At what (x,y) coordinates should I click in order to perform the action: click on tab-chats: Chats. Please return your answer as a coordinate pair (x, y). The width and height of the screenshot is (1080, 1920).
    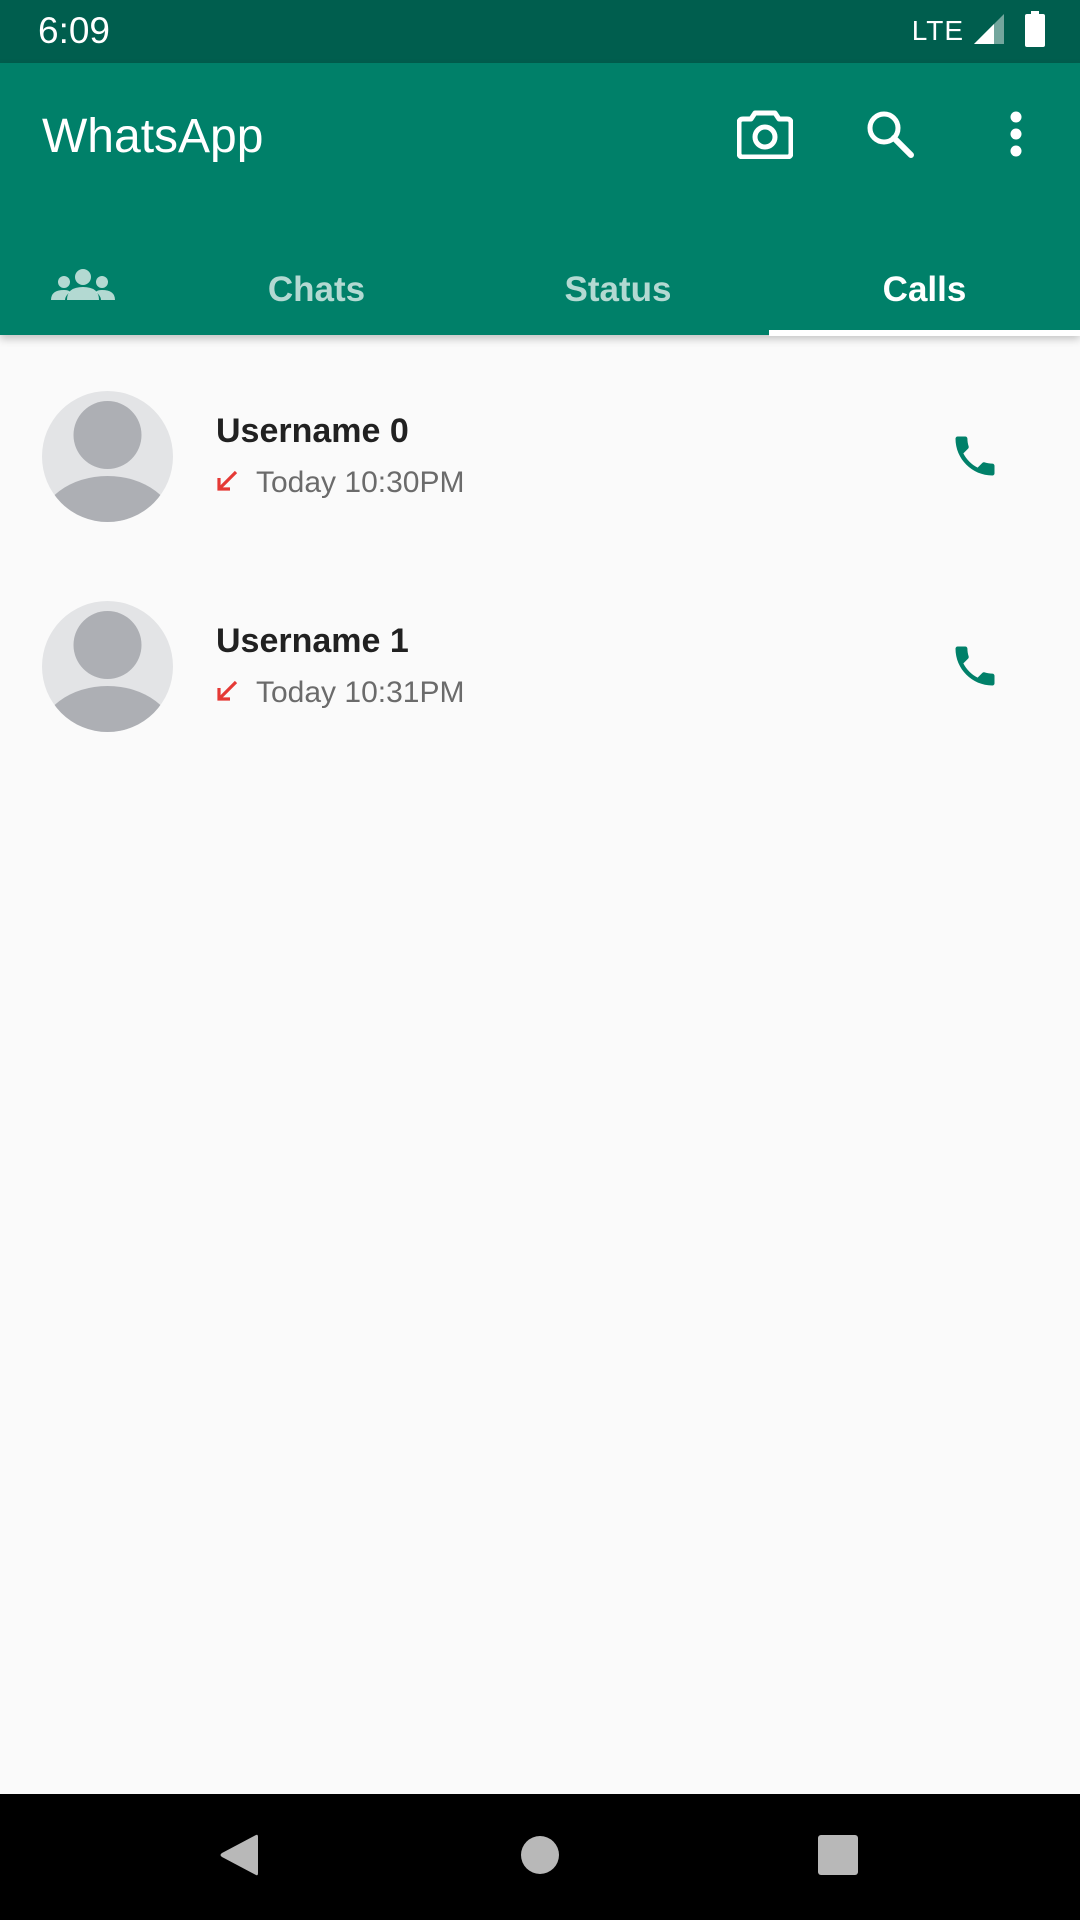
    Looking at the image, I should click on (316, 290).